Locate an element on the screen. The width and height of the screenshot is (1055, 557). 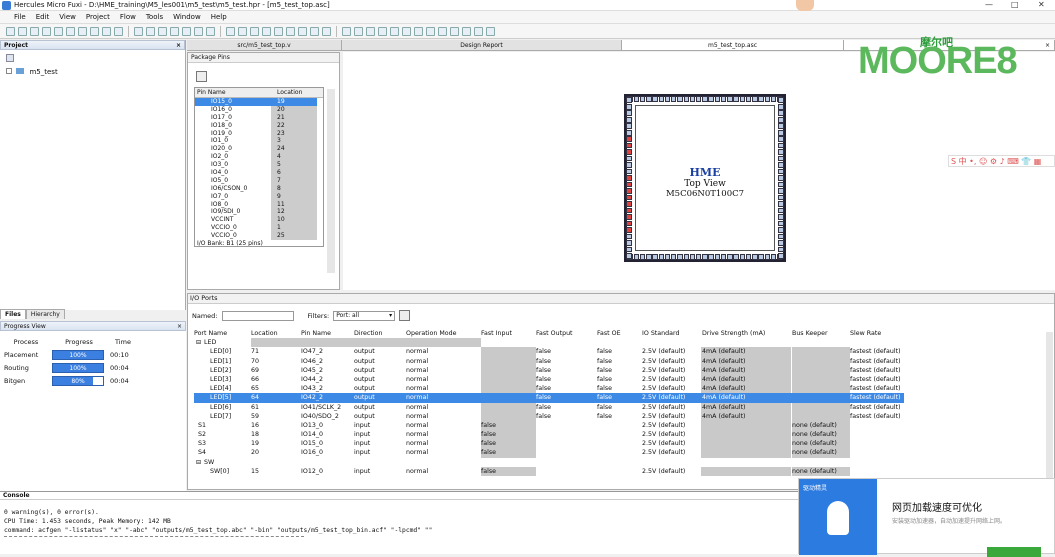
save-all-icon is located at coordinates (46, 31).